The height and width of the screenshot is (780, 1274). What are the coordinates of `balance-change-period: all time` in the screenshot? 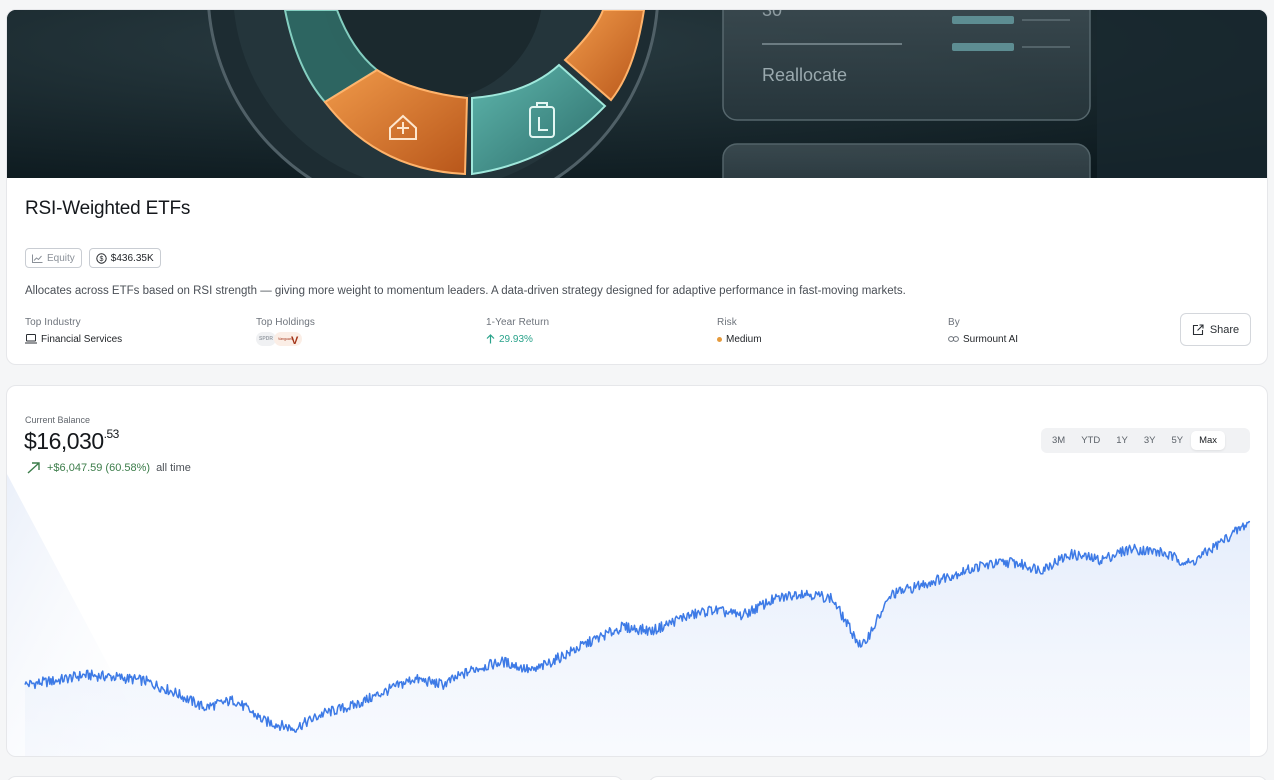 It's located at (173, 468).